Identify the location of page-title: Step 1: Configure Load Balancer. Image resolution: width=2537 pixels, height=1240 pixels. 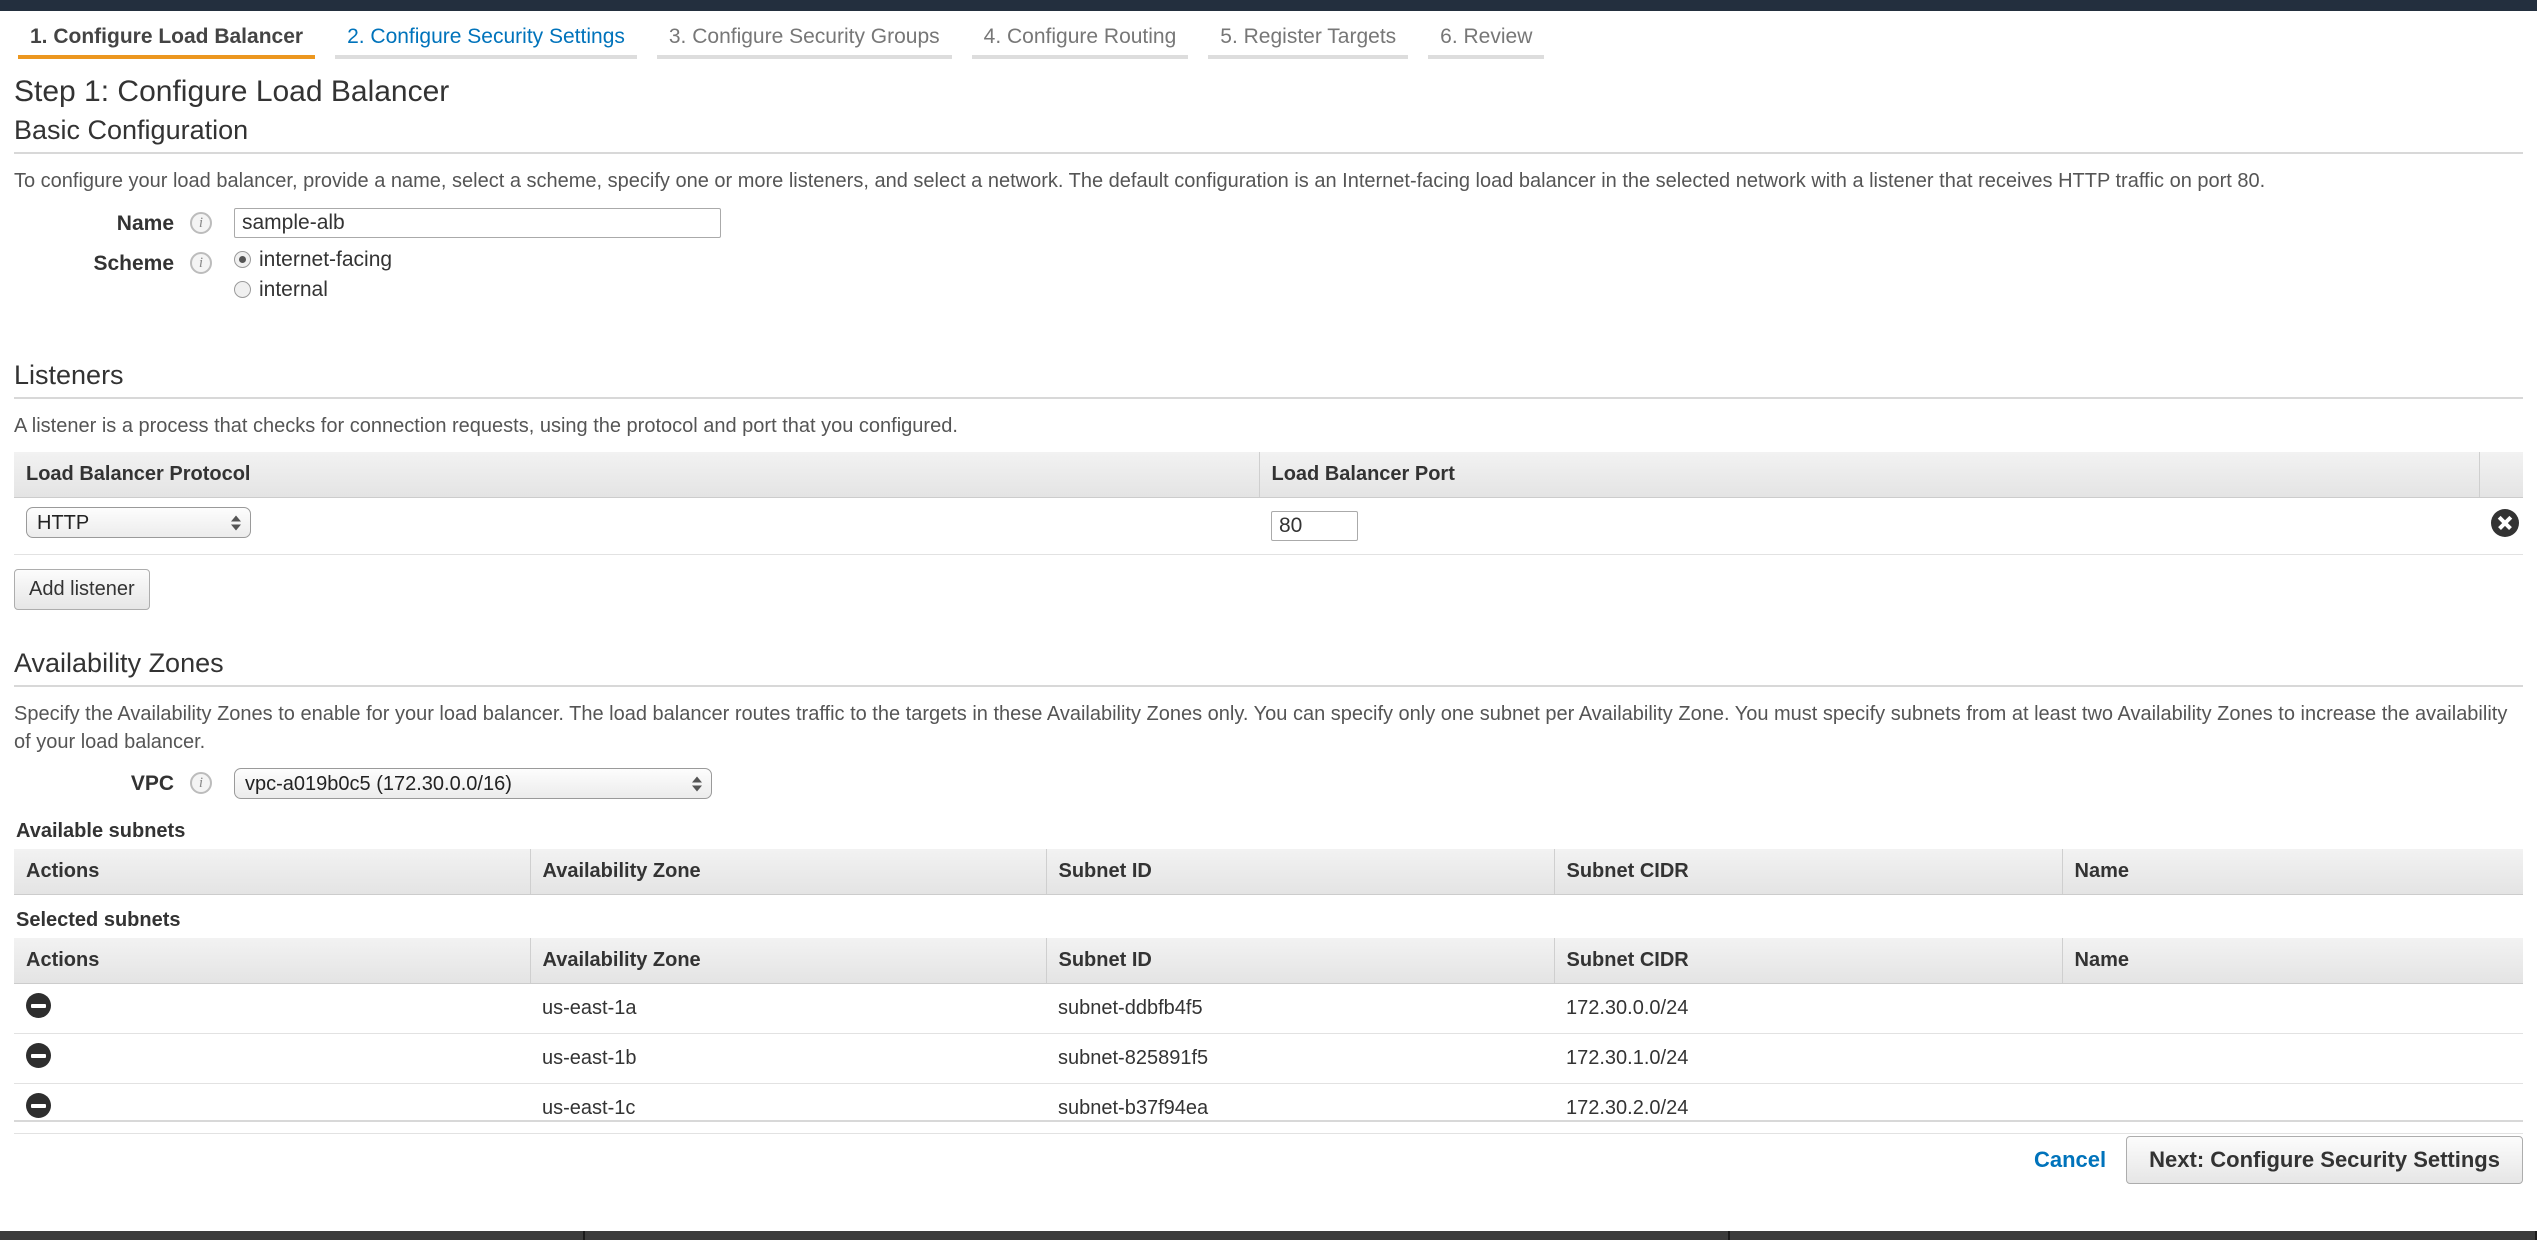
(232, 91).